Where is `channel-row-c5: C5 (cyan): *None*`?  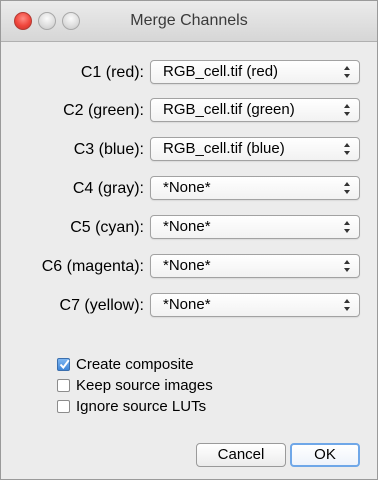 channel-row-c5: C5 (cyan): *None* is located at coordinates (189, 228).